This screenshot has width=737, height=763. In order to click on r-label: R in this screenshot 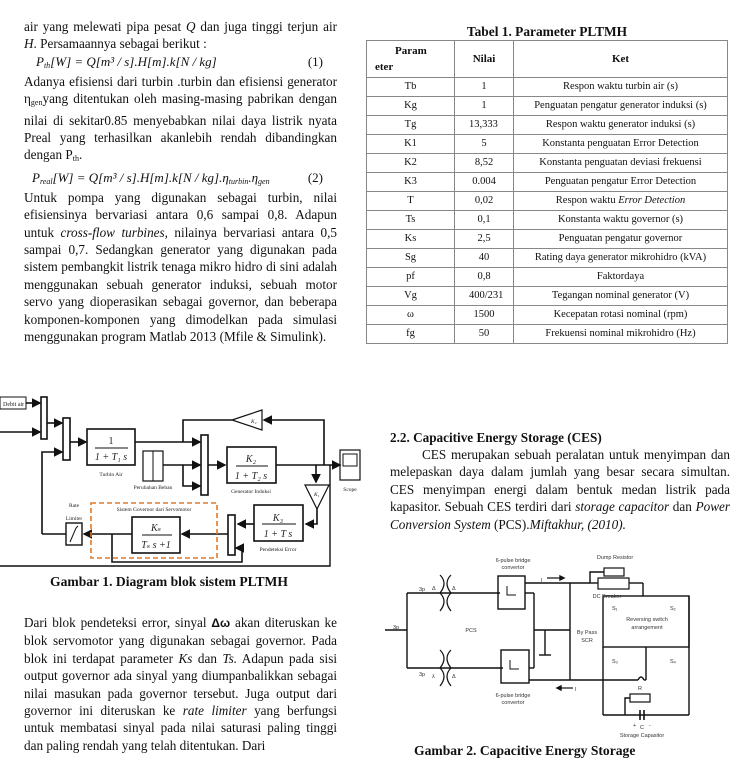, I will do `click(640, 689)`.